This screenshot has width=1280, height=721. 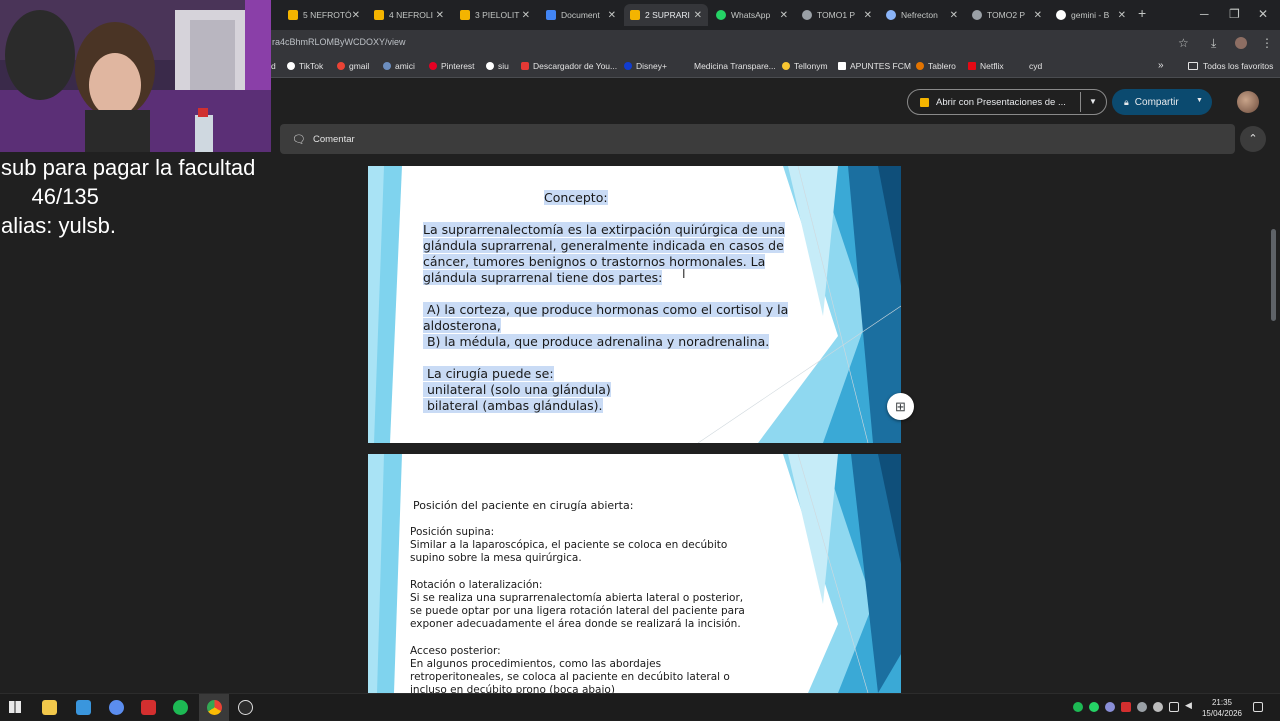 I want to click on bookmark-item: siu, so click(x=497, y=66).